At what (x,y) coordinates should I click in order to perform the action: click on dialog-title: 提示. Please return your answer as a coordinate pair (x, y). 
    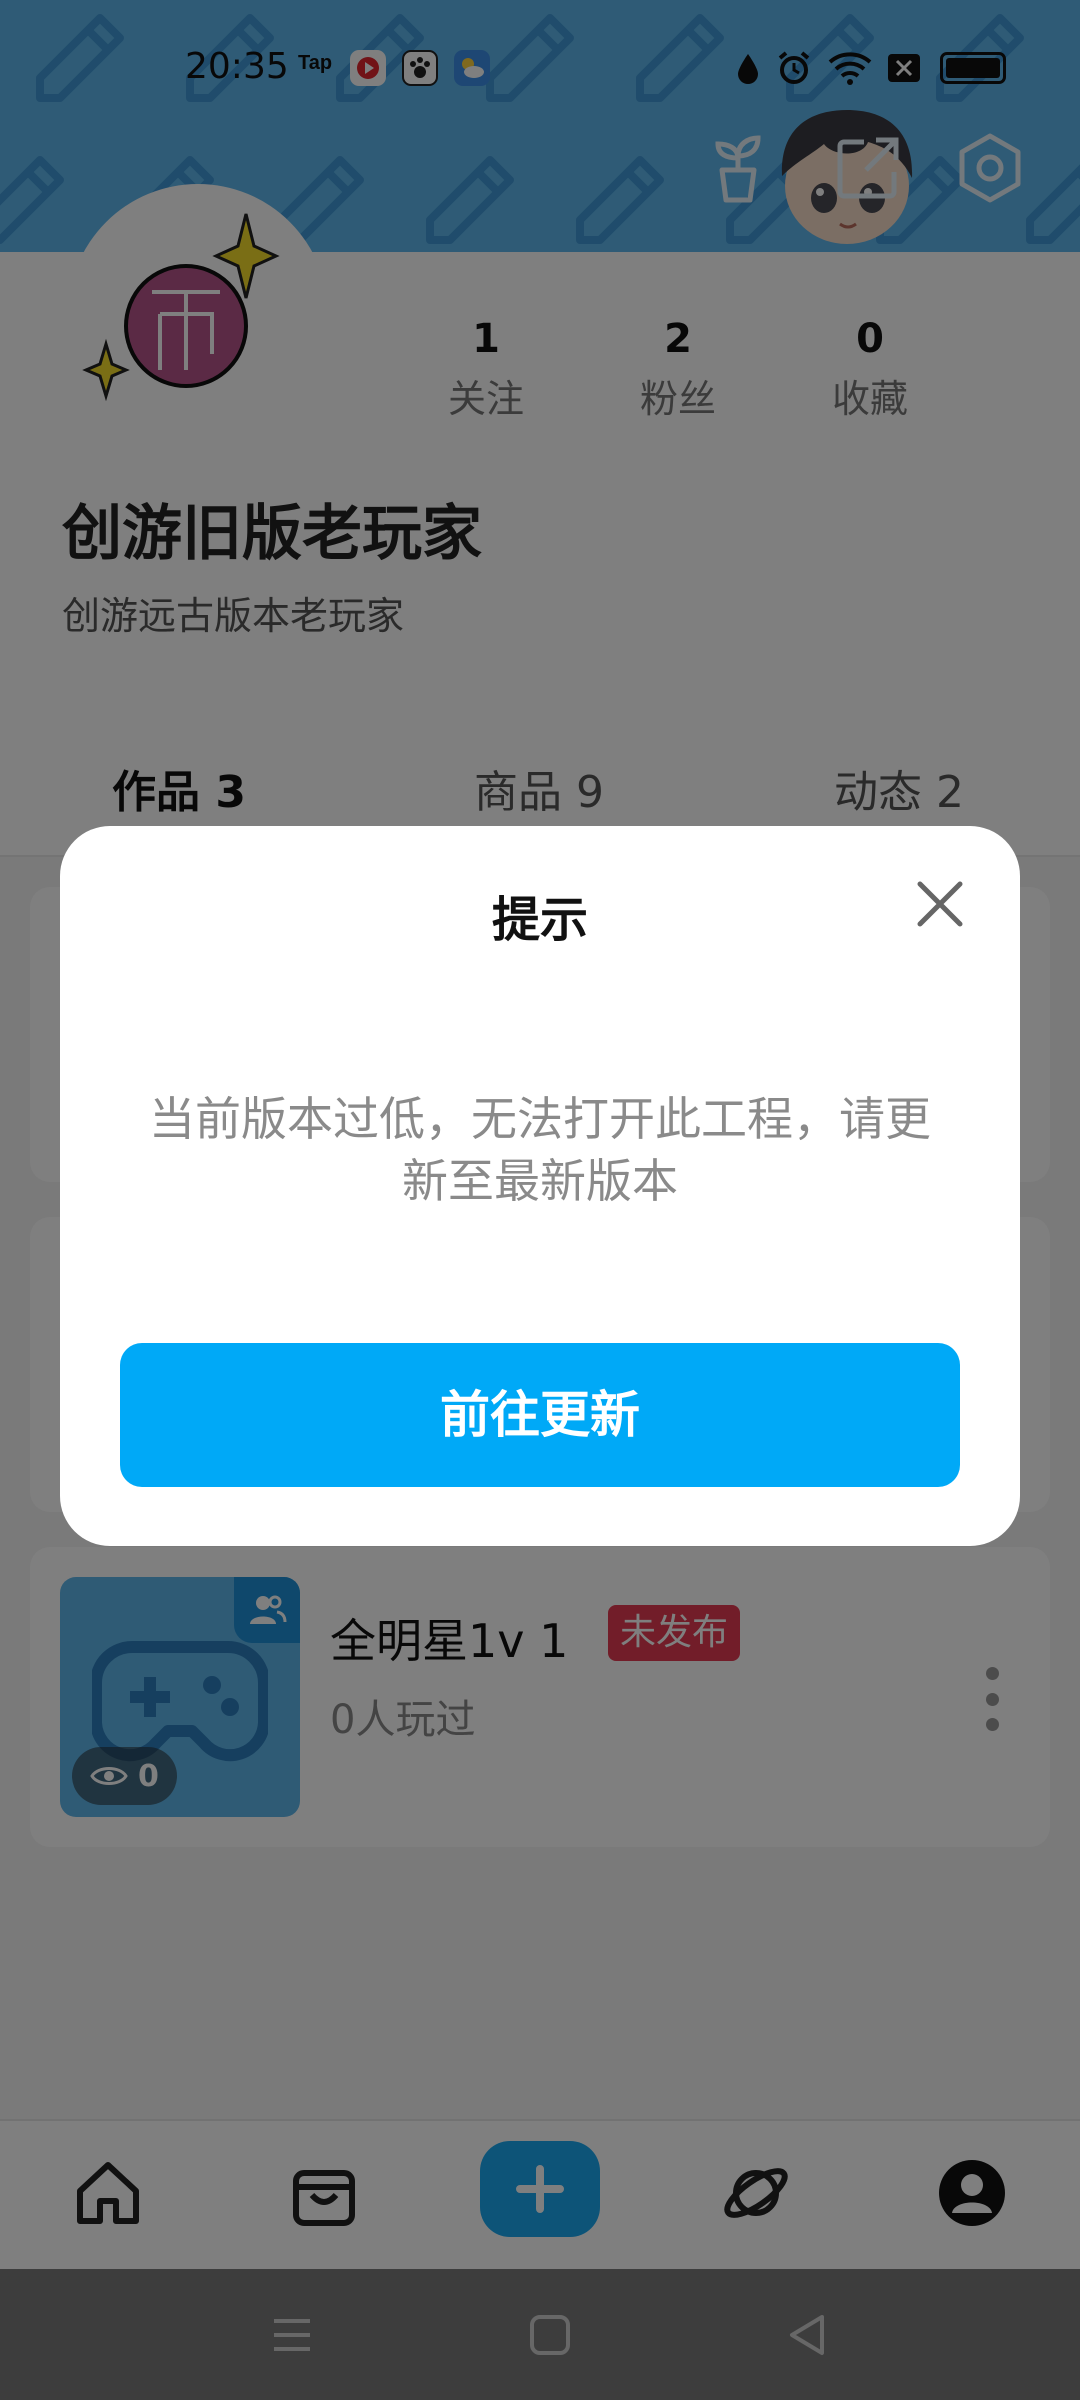
    Looking at the image, I should click on (539, 920).